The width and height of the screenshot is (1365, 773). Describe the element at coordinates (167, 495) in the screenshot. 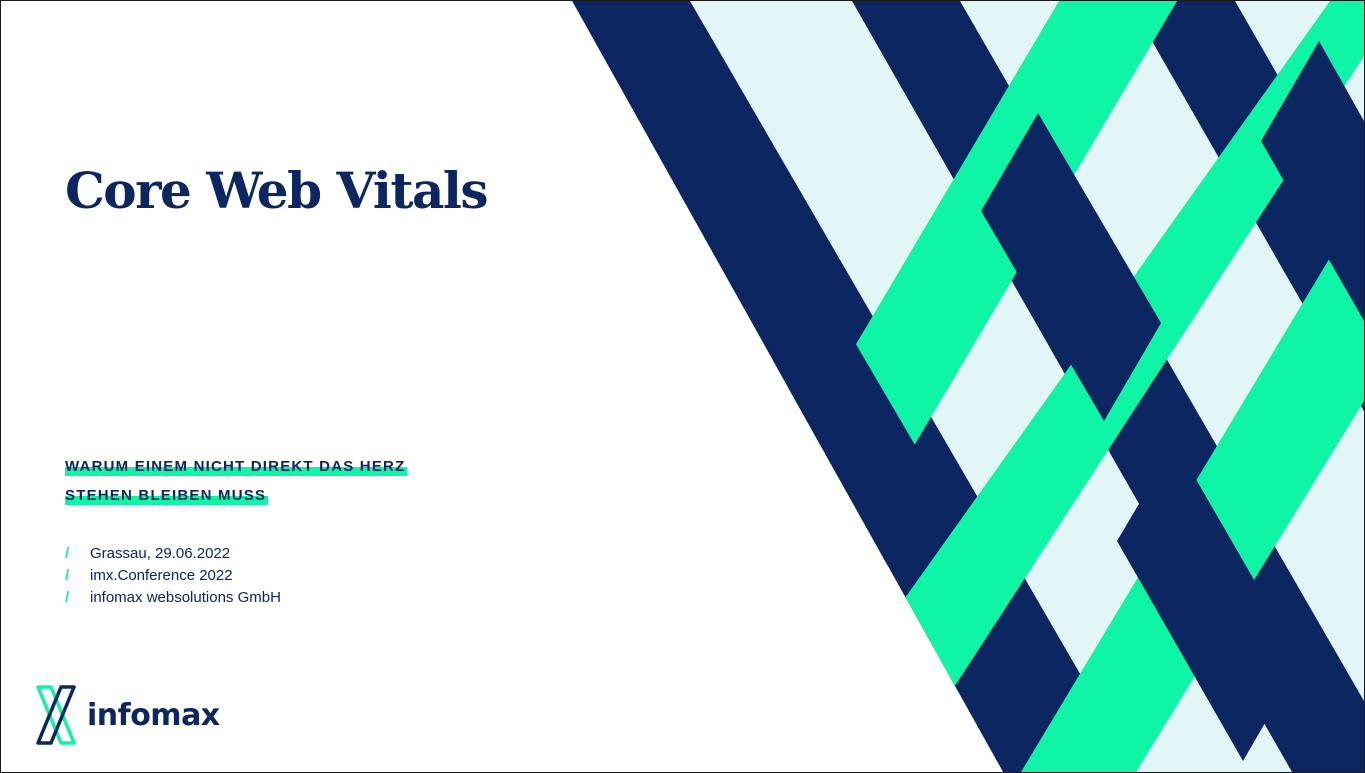

I see `subtitle-line-2-text: STEHEN BLEIBEN MUSS` at that location.